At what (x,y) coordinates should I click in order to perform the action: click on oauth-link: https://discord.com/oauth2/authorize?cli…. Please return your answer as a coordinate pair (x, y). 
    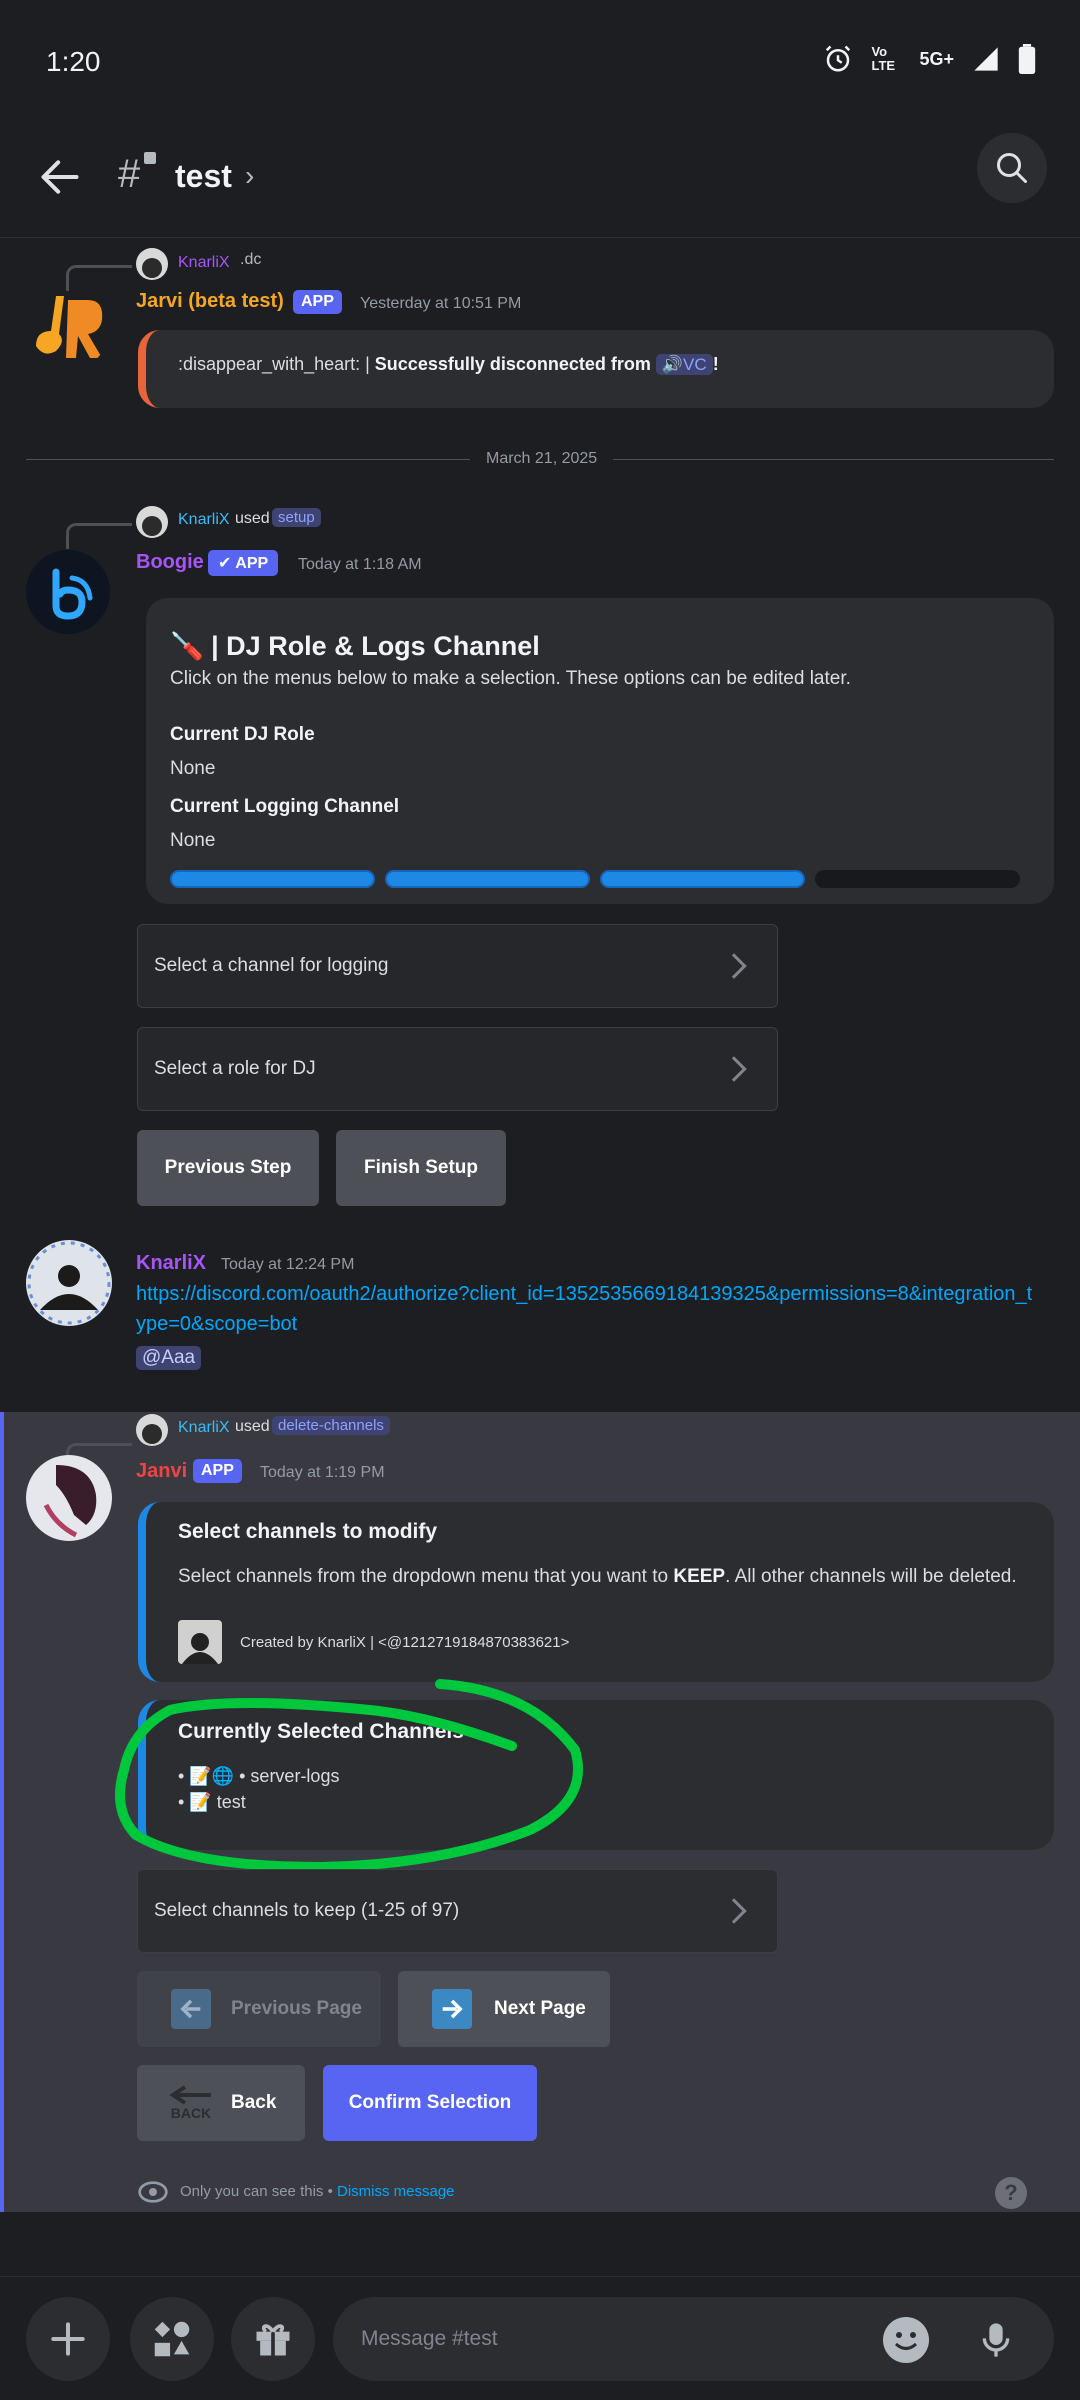
    Looking at the image, I should click on (586, 1309).